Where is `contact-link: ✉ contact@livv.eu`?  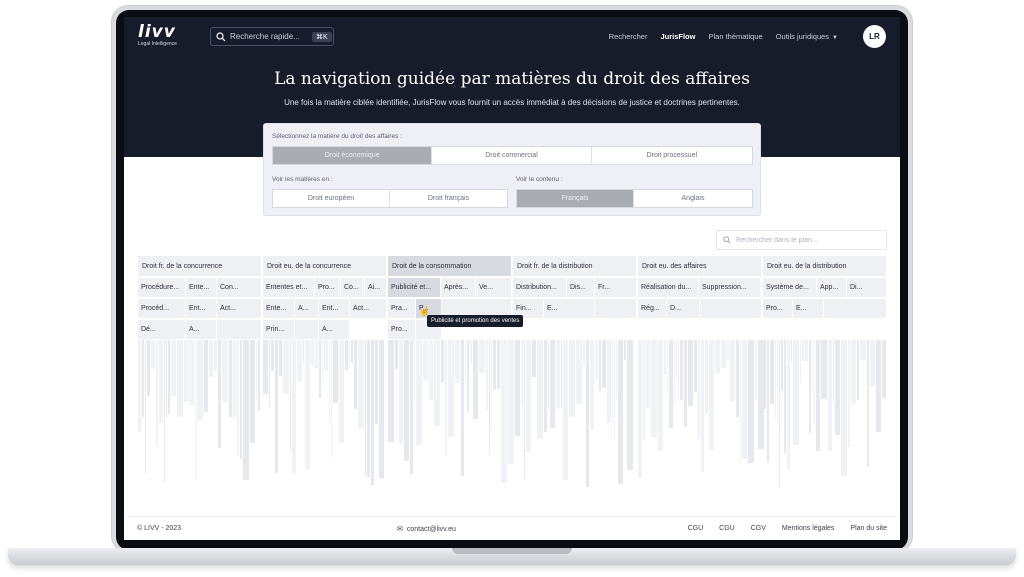 contact-link: ✉ contact@livv.eu is located at coordinates (426, 529).